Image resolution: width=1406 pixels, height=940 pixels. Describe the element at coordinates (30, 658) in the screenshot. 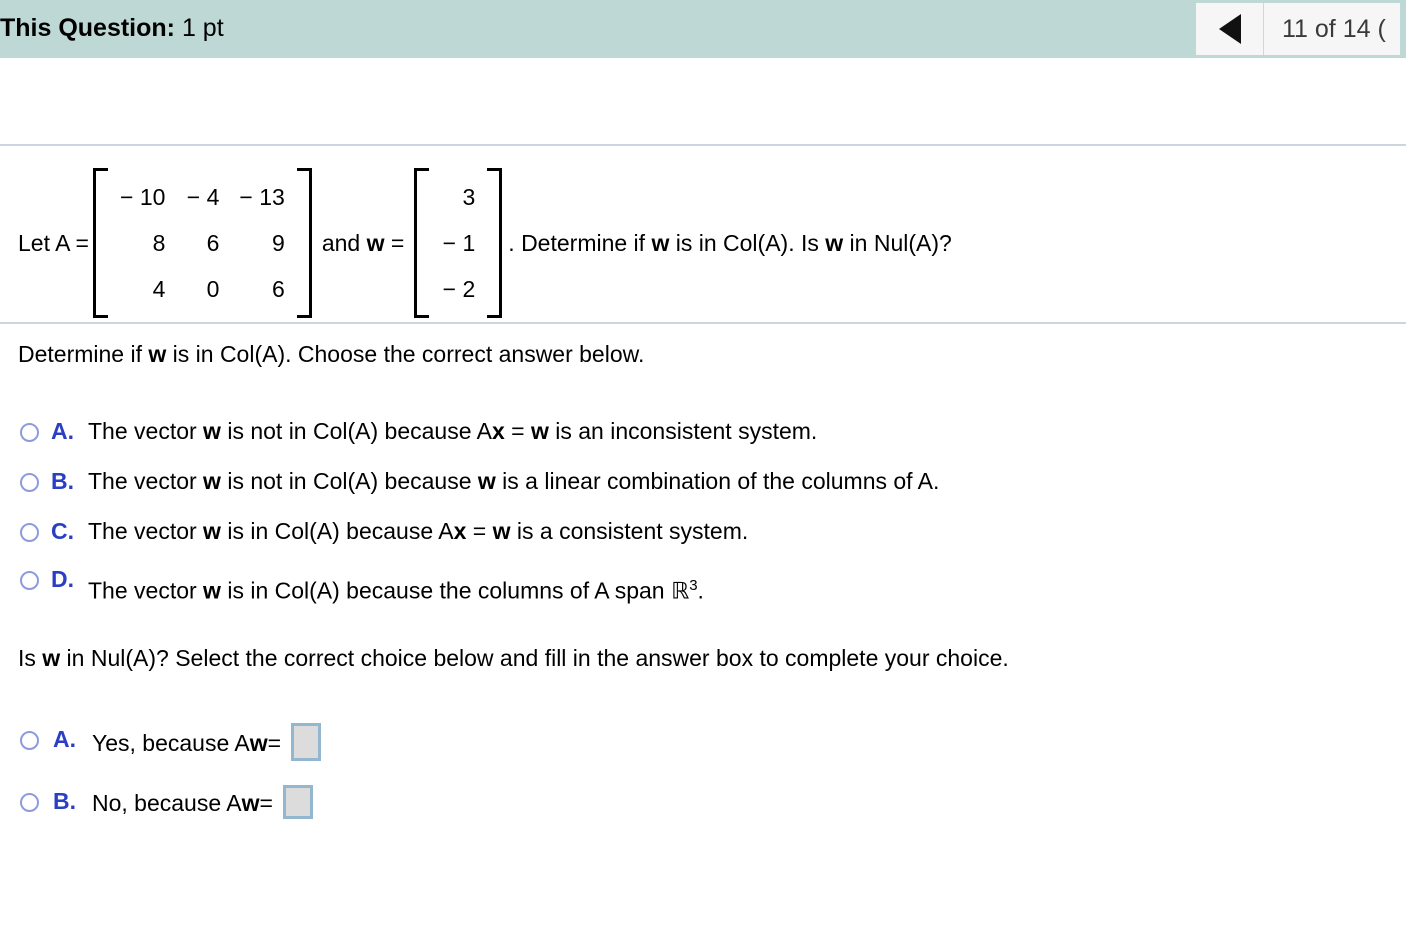

I see `nul-prompt-seg-1: Is` at that location.